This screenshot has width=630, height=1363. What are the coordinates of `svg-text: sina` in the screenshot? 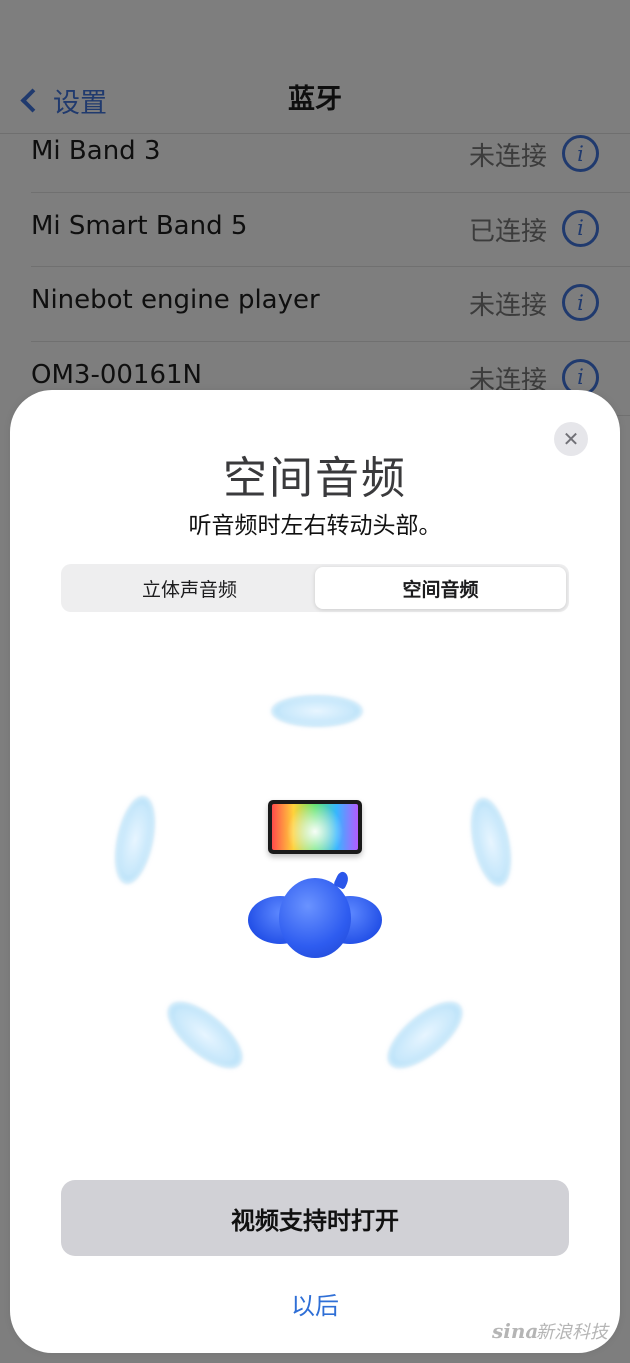 It's located at (515, 1331).